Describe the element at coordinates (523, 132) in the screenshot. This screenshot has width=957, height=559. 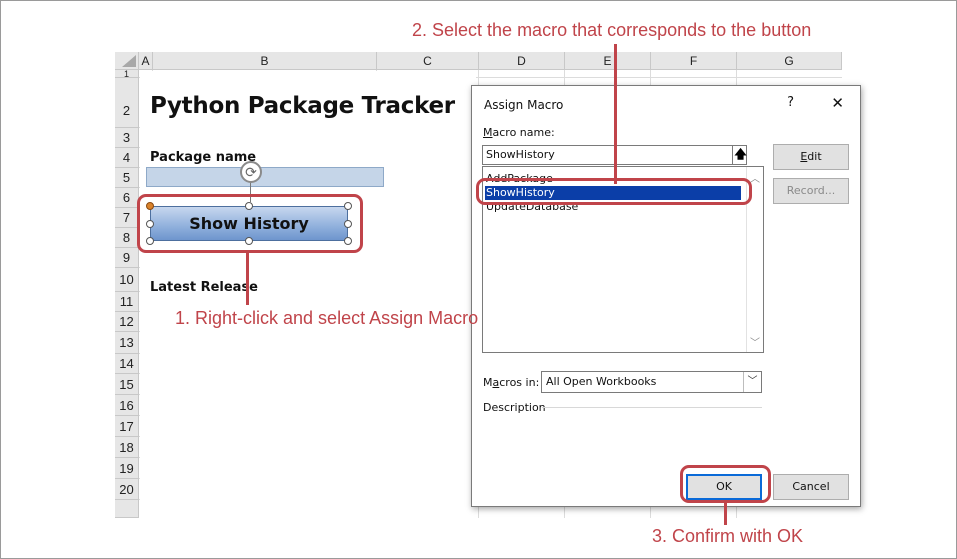
I see `macro-name-label-text: acro name:` at that location.